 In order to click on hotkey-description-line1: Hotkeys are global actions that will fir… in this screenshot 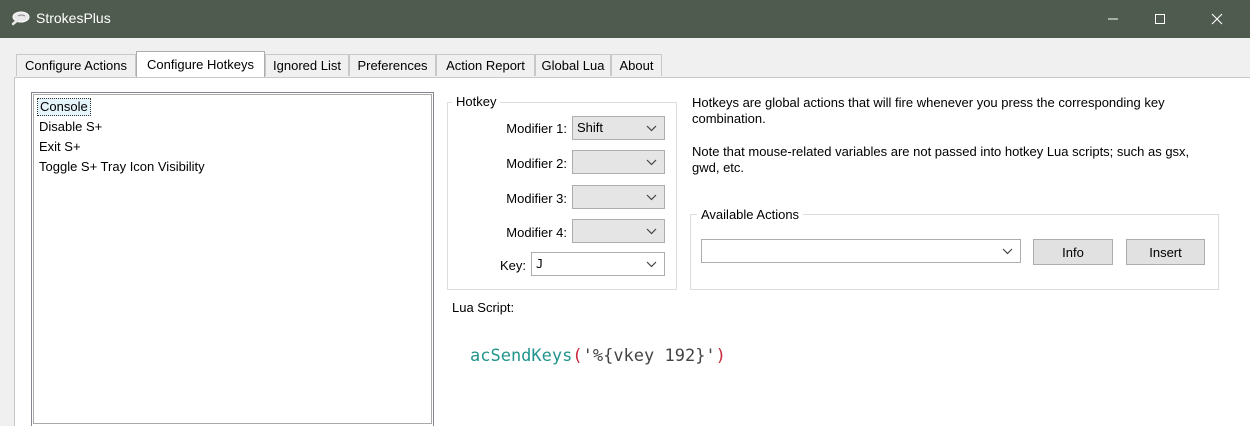, I will do `click(928, 102)`.